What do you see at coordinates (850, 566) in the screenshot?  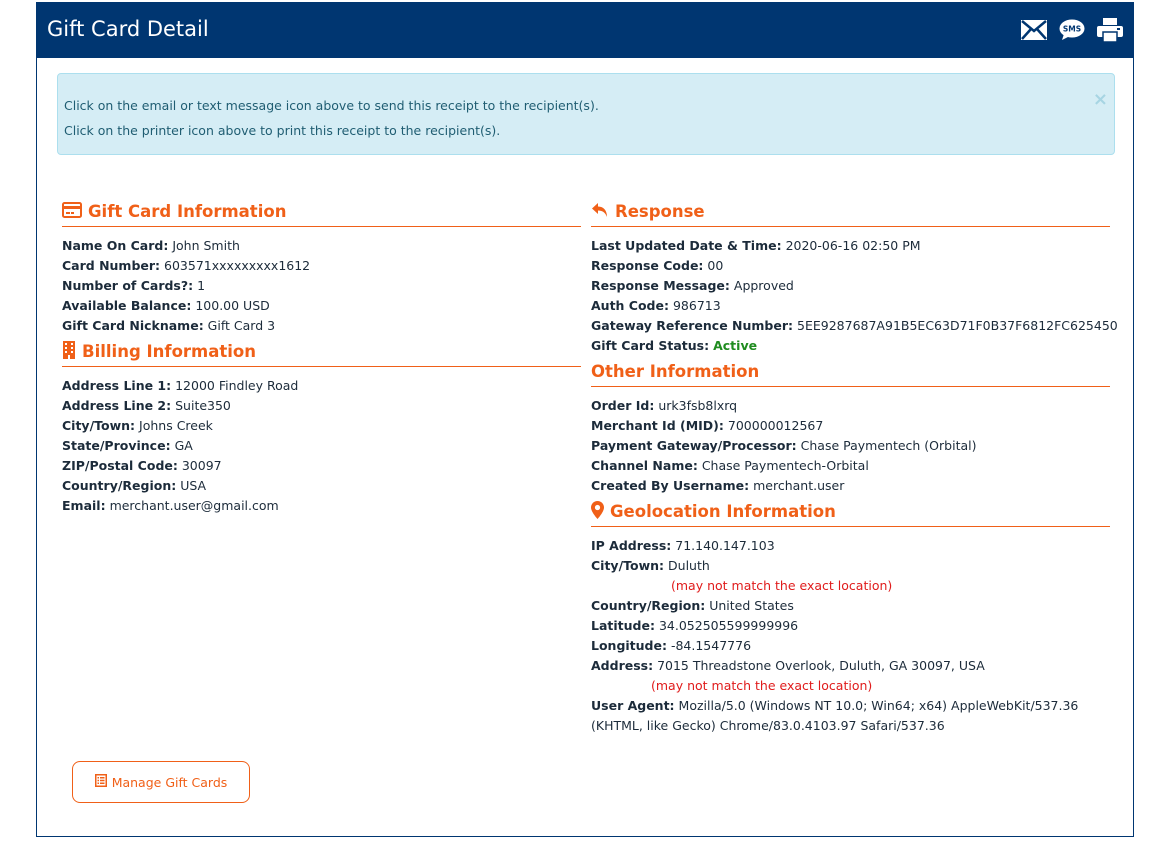 I see `field-row-geo-city: City/Town: Duluth` at bounding box center [850, 566].